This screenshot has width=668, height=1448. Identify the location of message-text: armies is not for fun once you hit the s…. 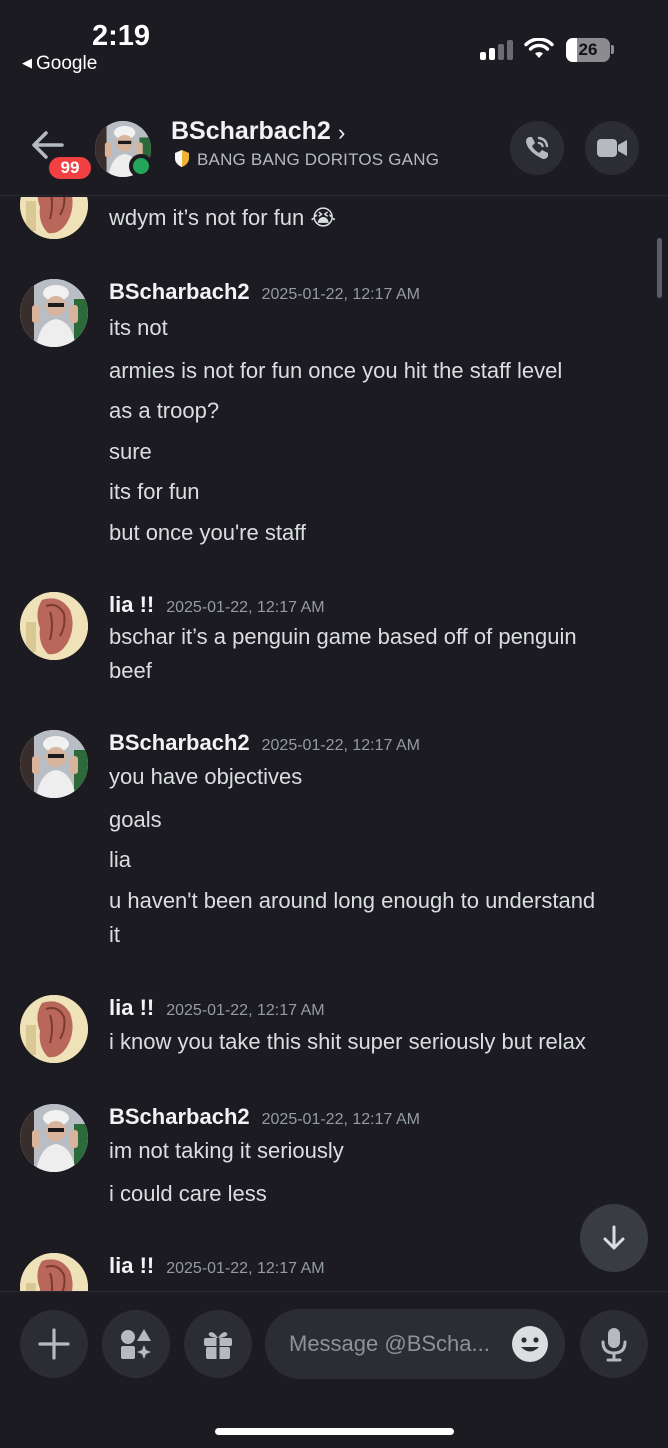
(336, 370).